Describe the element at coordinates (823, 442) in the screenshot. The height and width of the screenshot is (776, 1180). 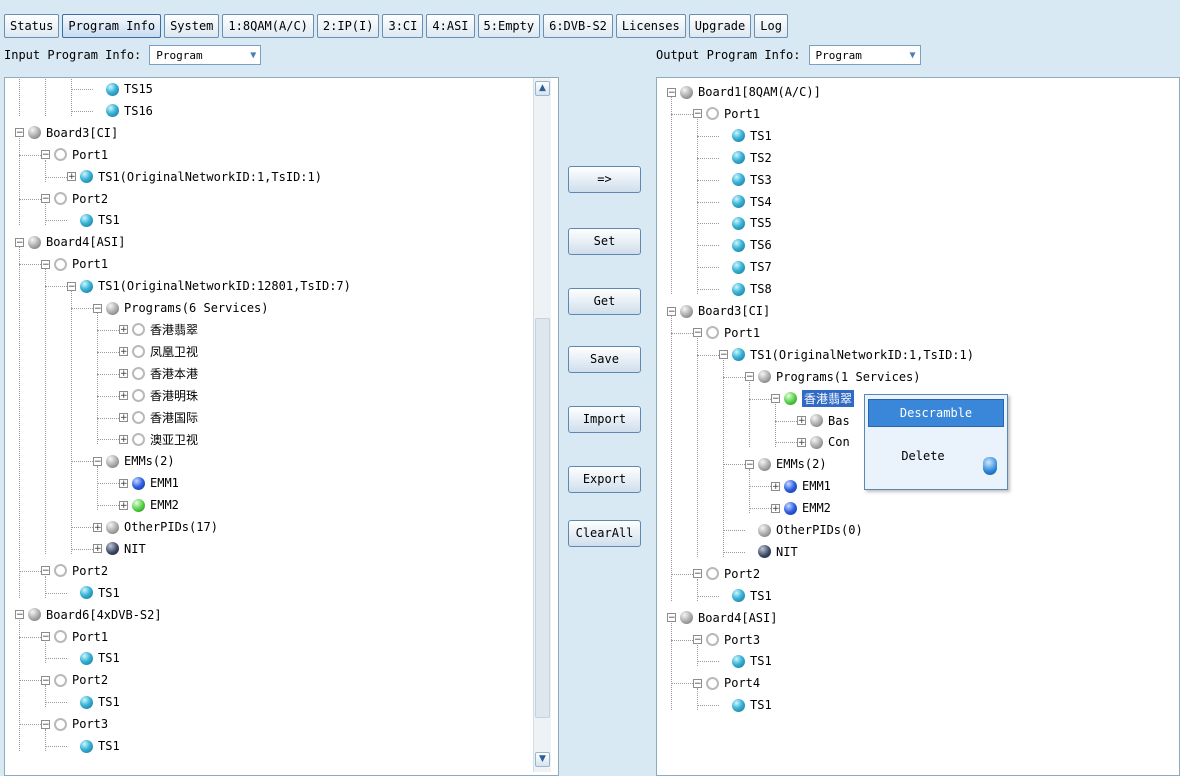
I see `tree-node: + Con` at that location.